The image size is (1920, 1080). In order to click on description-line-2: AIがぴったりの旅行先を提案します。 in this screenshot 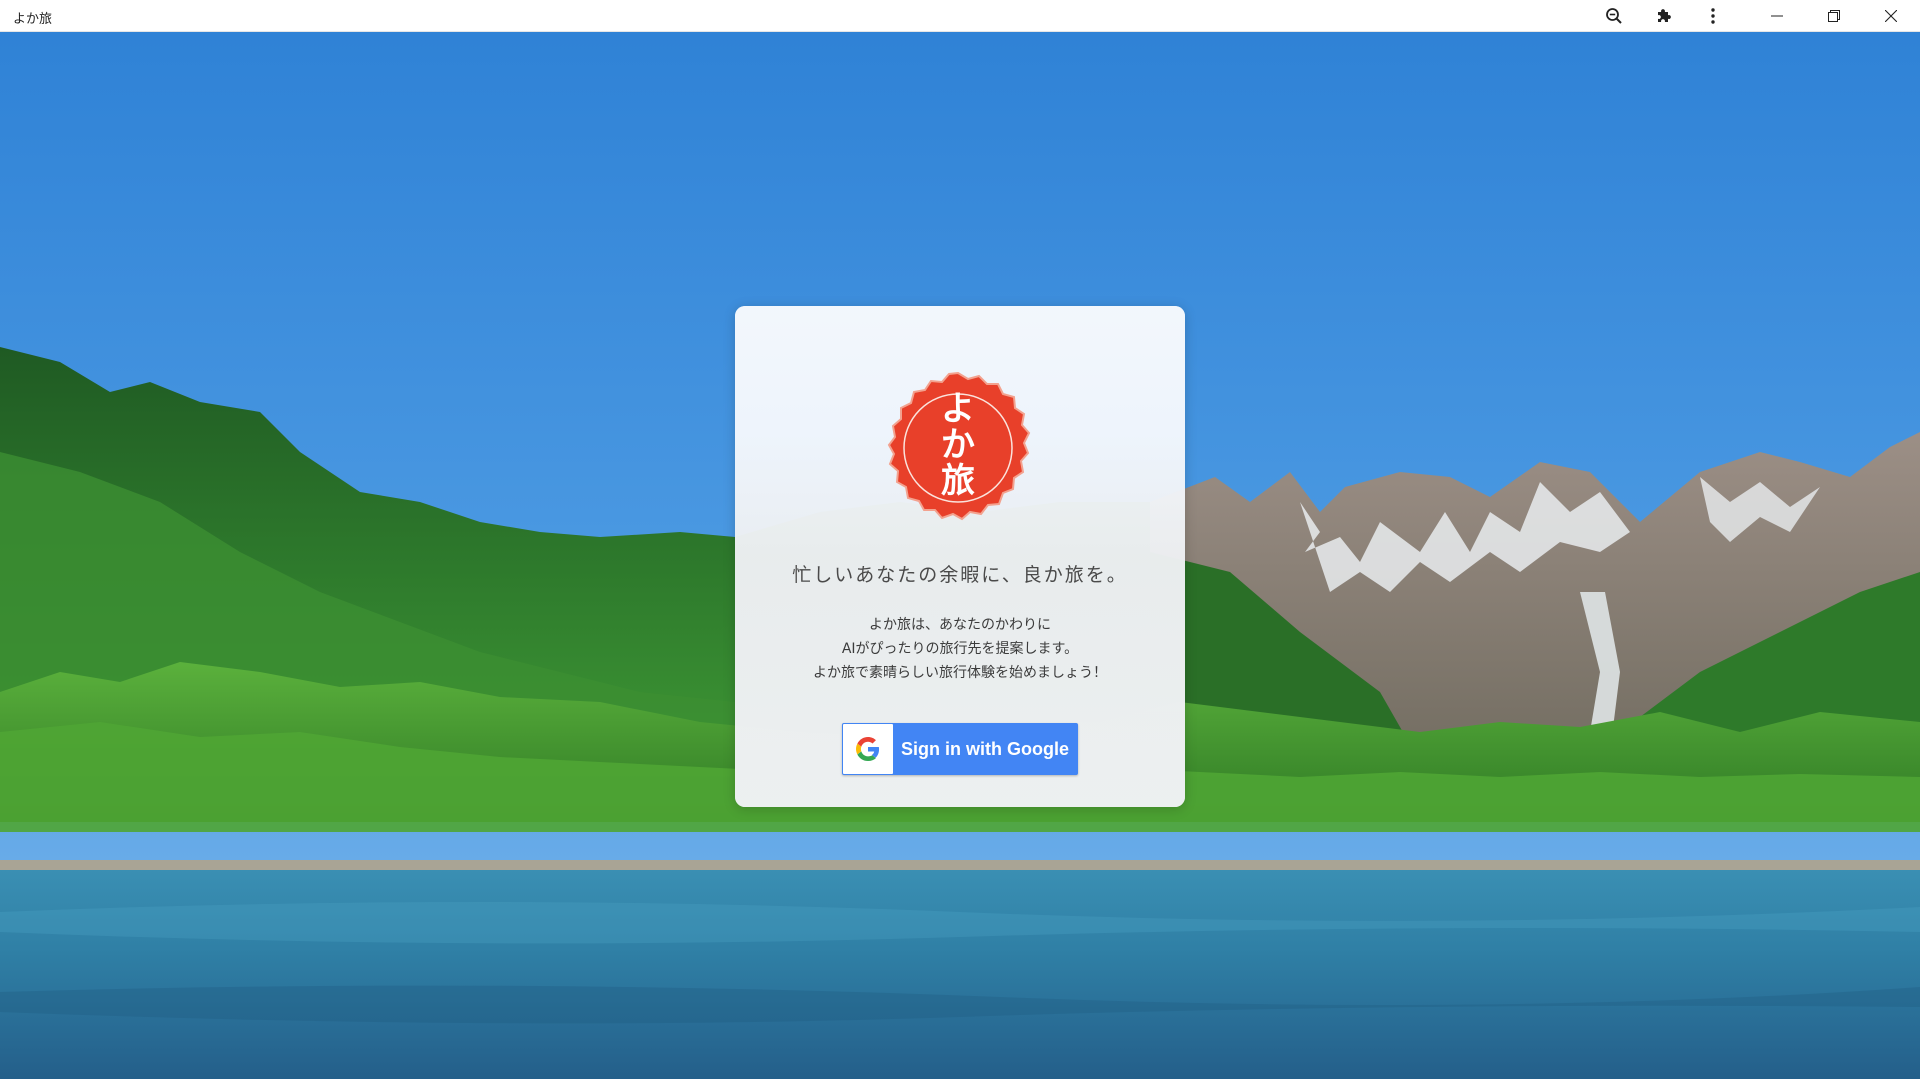, I will do `click(960, 649)`.